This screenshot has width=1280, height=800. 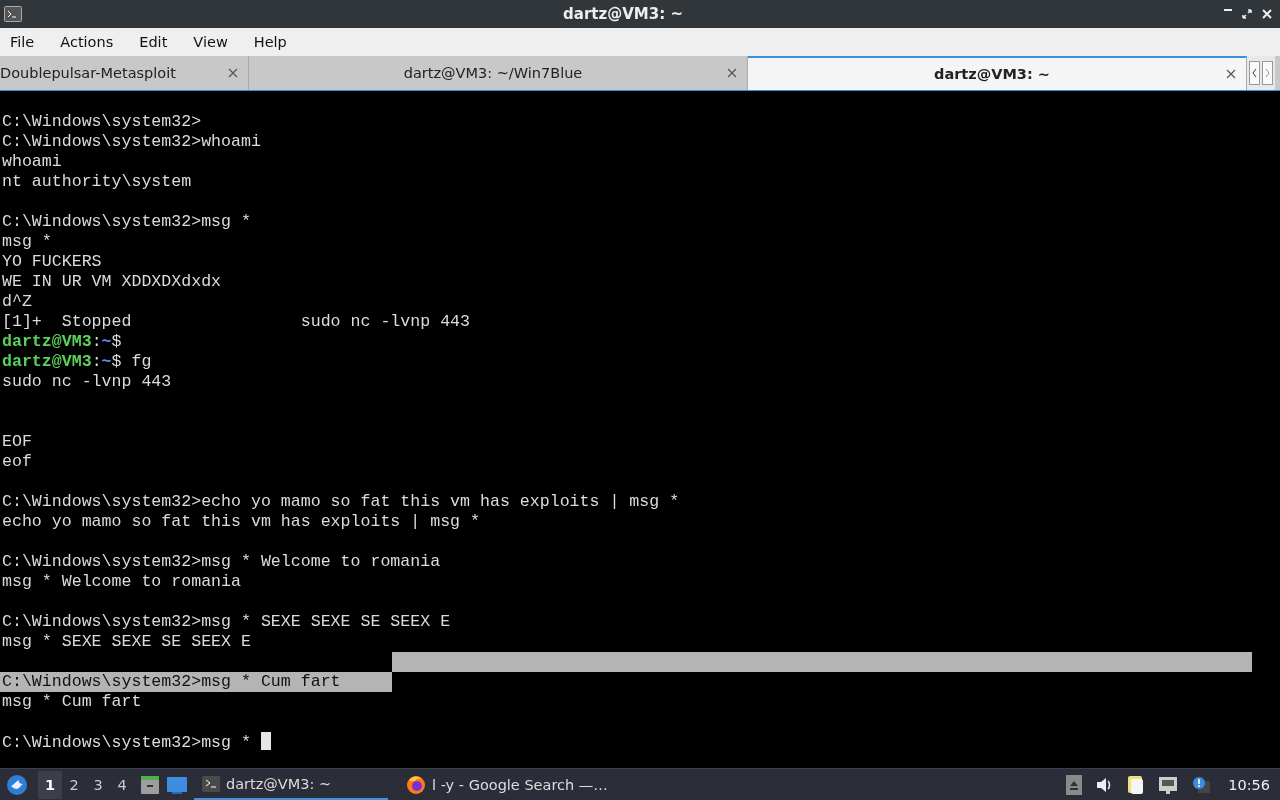 What do you see at coordinates (102, 121) in the screenshot?
I see `terminal-line: C:\Windows\system32>` at bounding box center [102, 121].